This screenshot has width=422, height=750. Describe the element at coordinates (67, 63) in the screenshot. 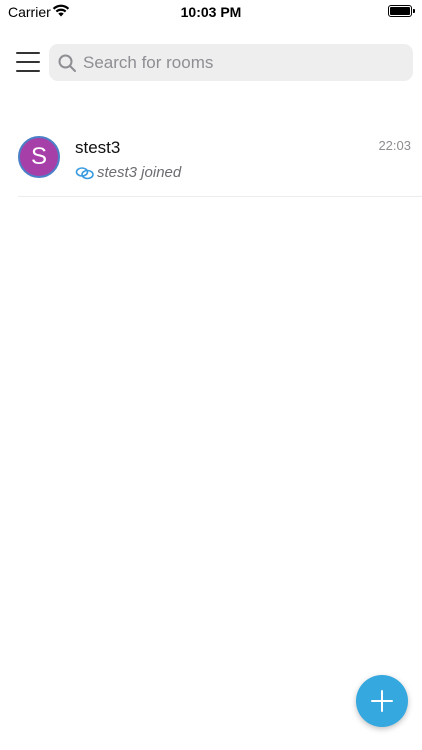

I see `search-icon` at that location.